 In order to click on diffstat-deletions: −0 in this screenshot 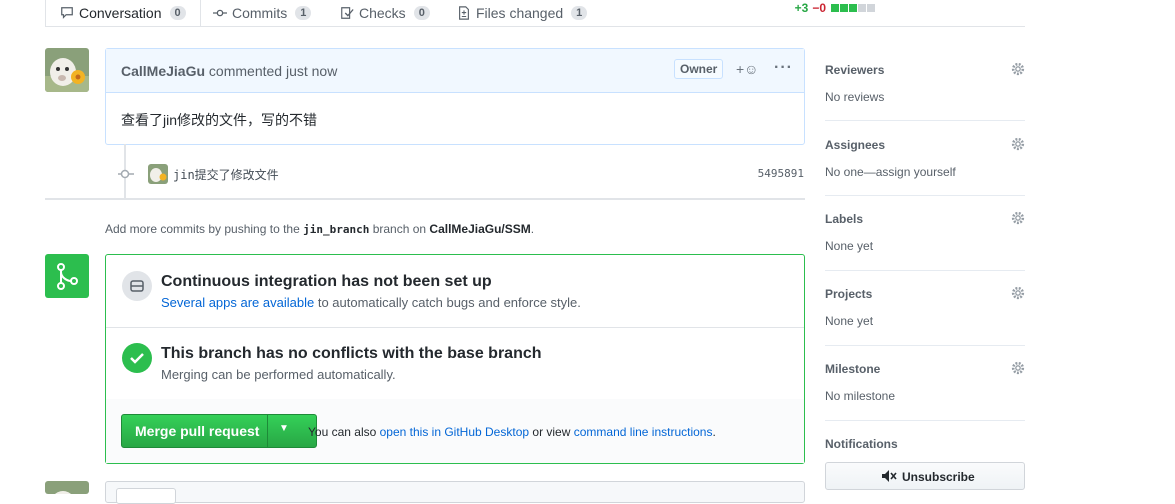, I will do `click(819, 8)`.